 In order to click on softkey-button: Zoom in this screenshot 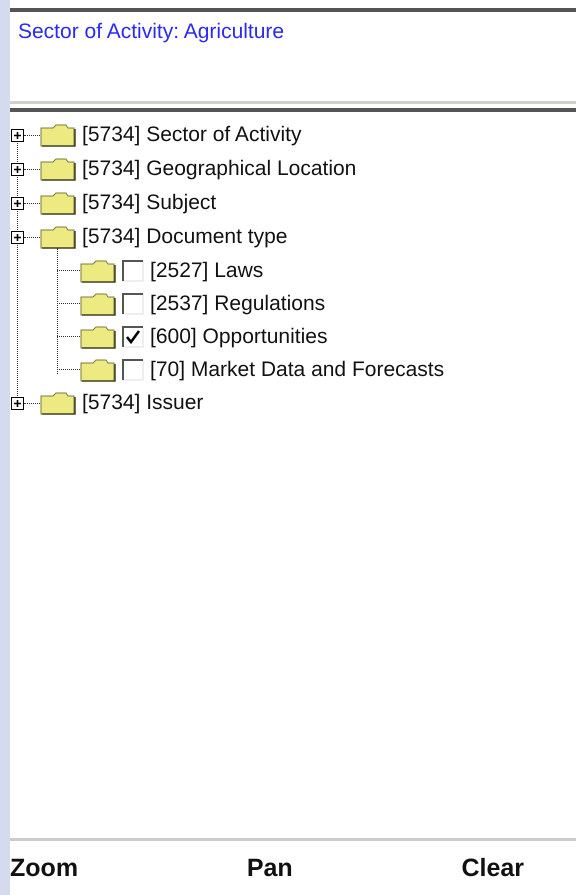, I will do `click(44, 868)`.